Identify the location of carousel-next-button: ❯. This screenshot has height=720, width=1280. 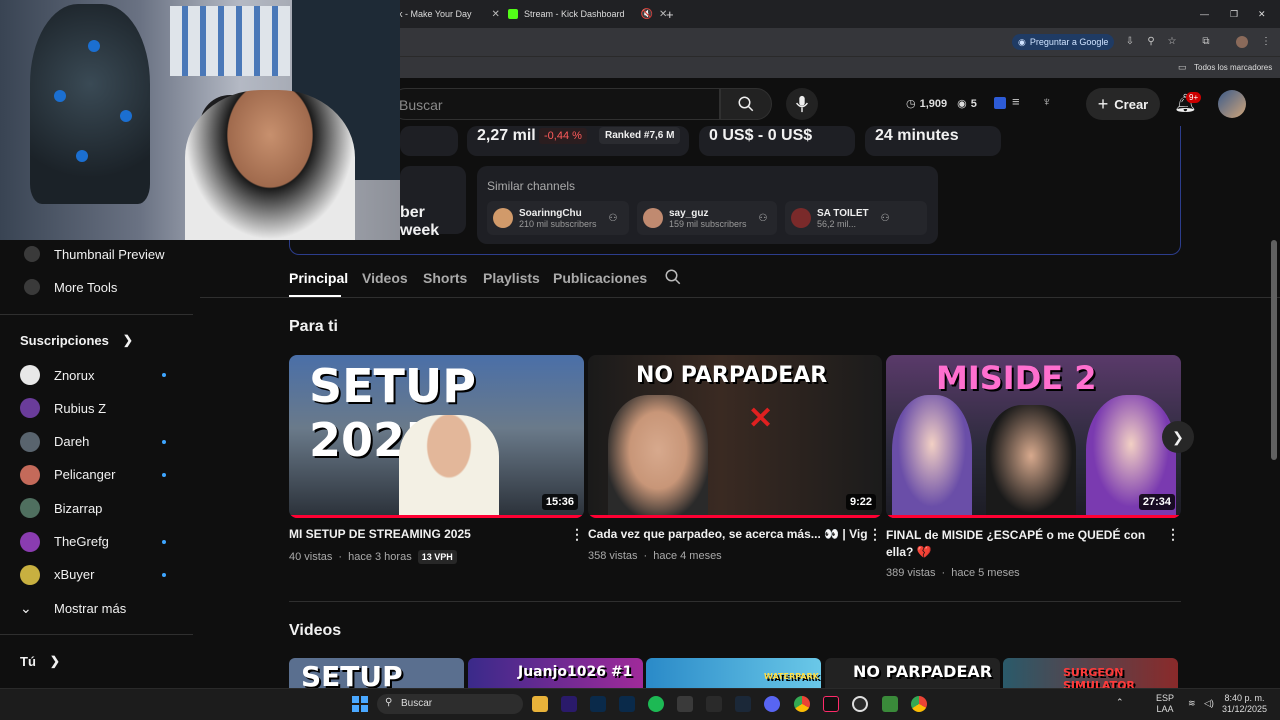
(1178, 437).